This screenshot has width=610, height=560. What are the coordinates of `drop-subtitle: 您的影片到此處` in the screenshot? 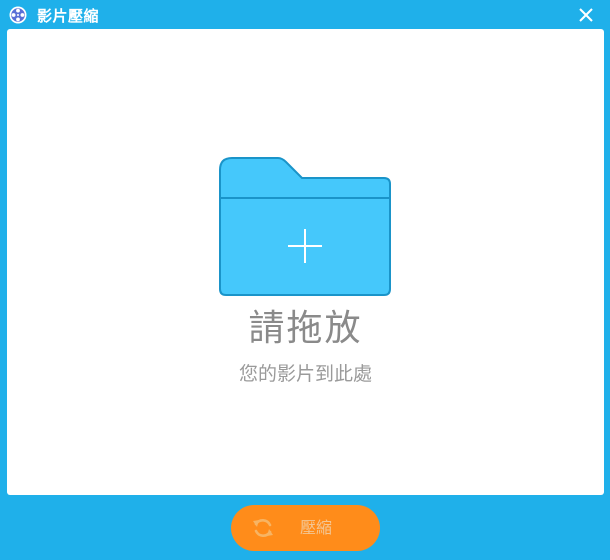 It's located at (305, 374).